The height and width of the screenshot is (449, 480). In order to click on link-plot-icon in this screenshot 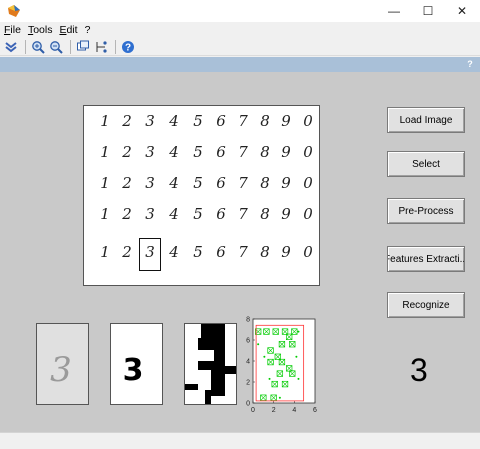, I will do `click(83, 47)`.